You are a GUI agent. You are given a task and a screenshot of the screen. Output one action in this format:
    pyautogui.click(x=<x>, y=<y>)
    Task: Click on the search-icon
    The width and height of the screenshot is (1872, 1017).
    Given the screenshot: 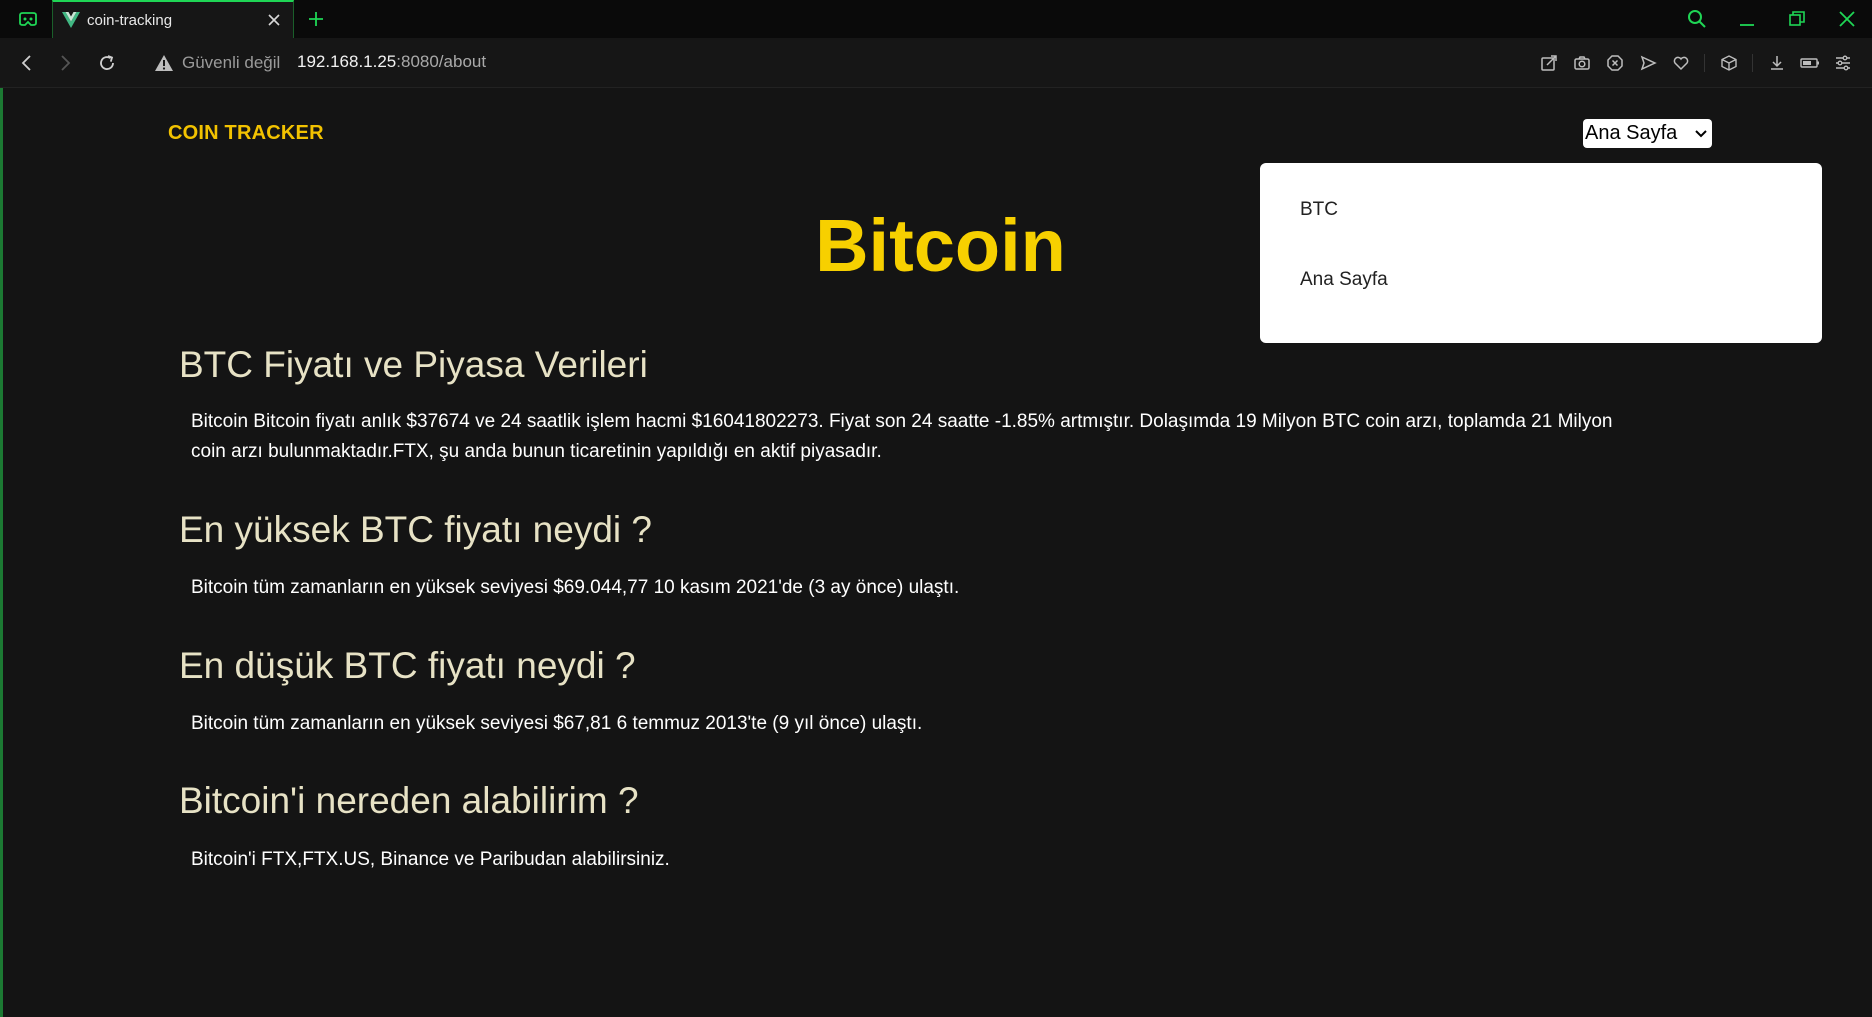 What is the action you would take?
    pyautogui.click(x=1697, y=19)
    